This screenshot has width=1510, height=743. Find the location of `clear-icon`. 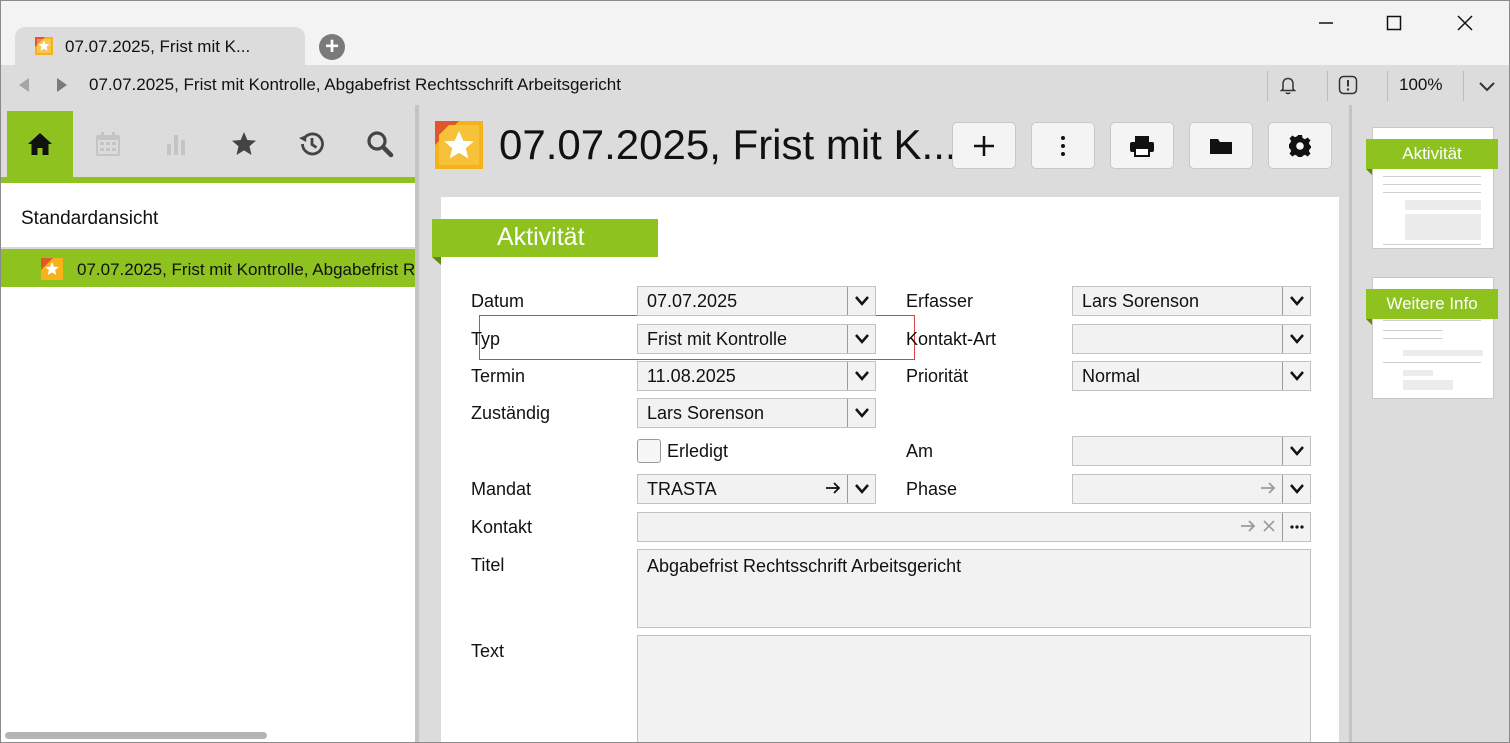

clear-icon is located at coordinates (1269, 526).